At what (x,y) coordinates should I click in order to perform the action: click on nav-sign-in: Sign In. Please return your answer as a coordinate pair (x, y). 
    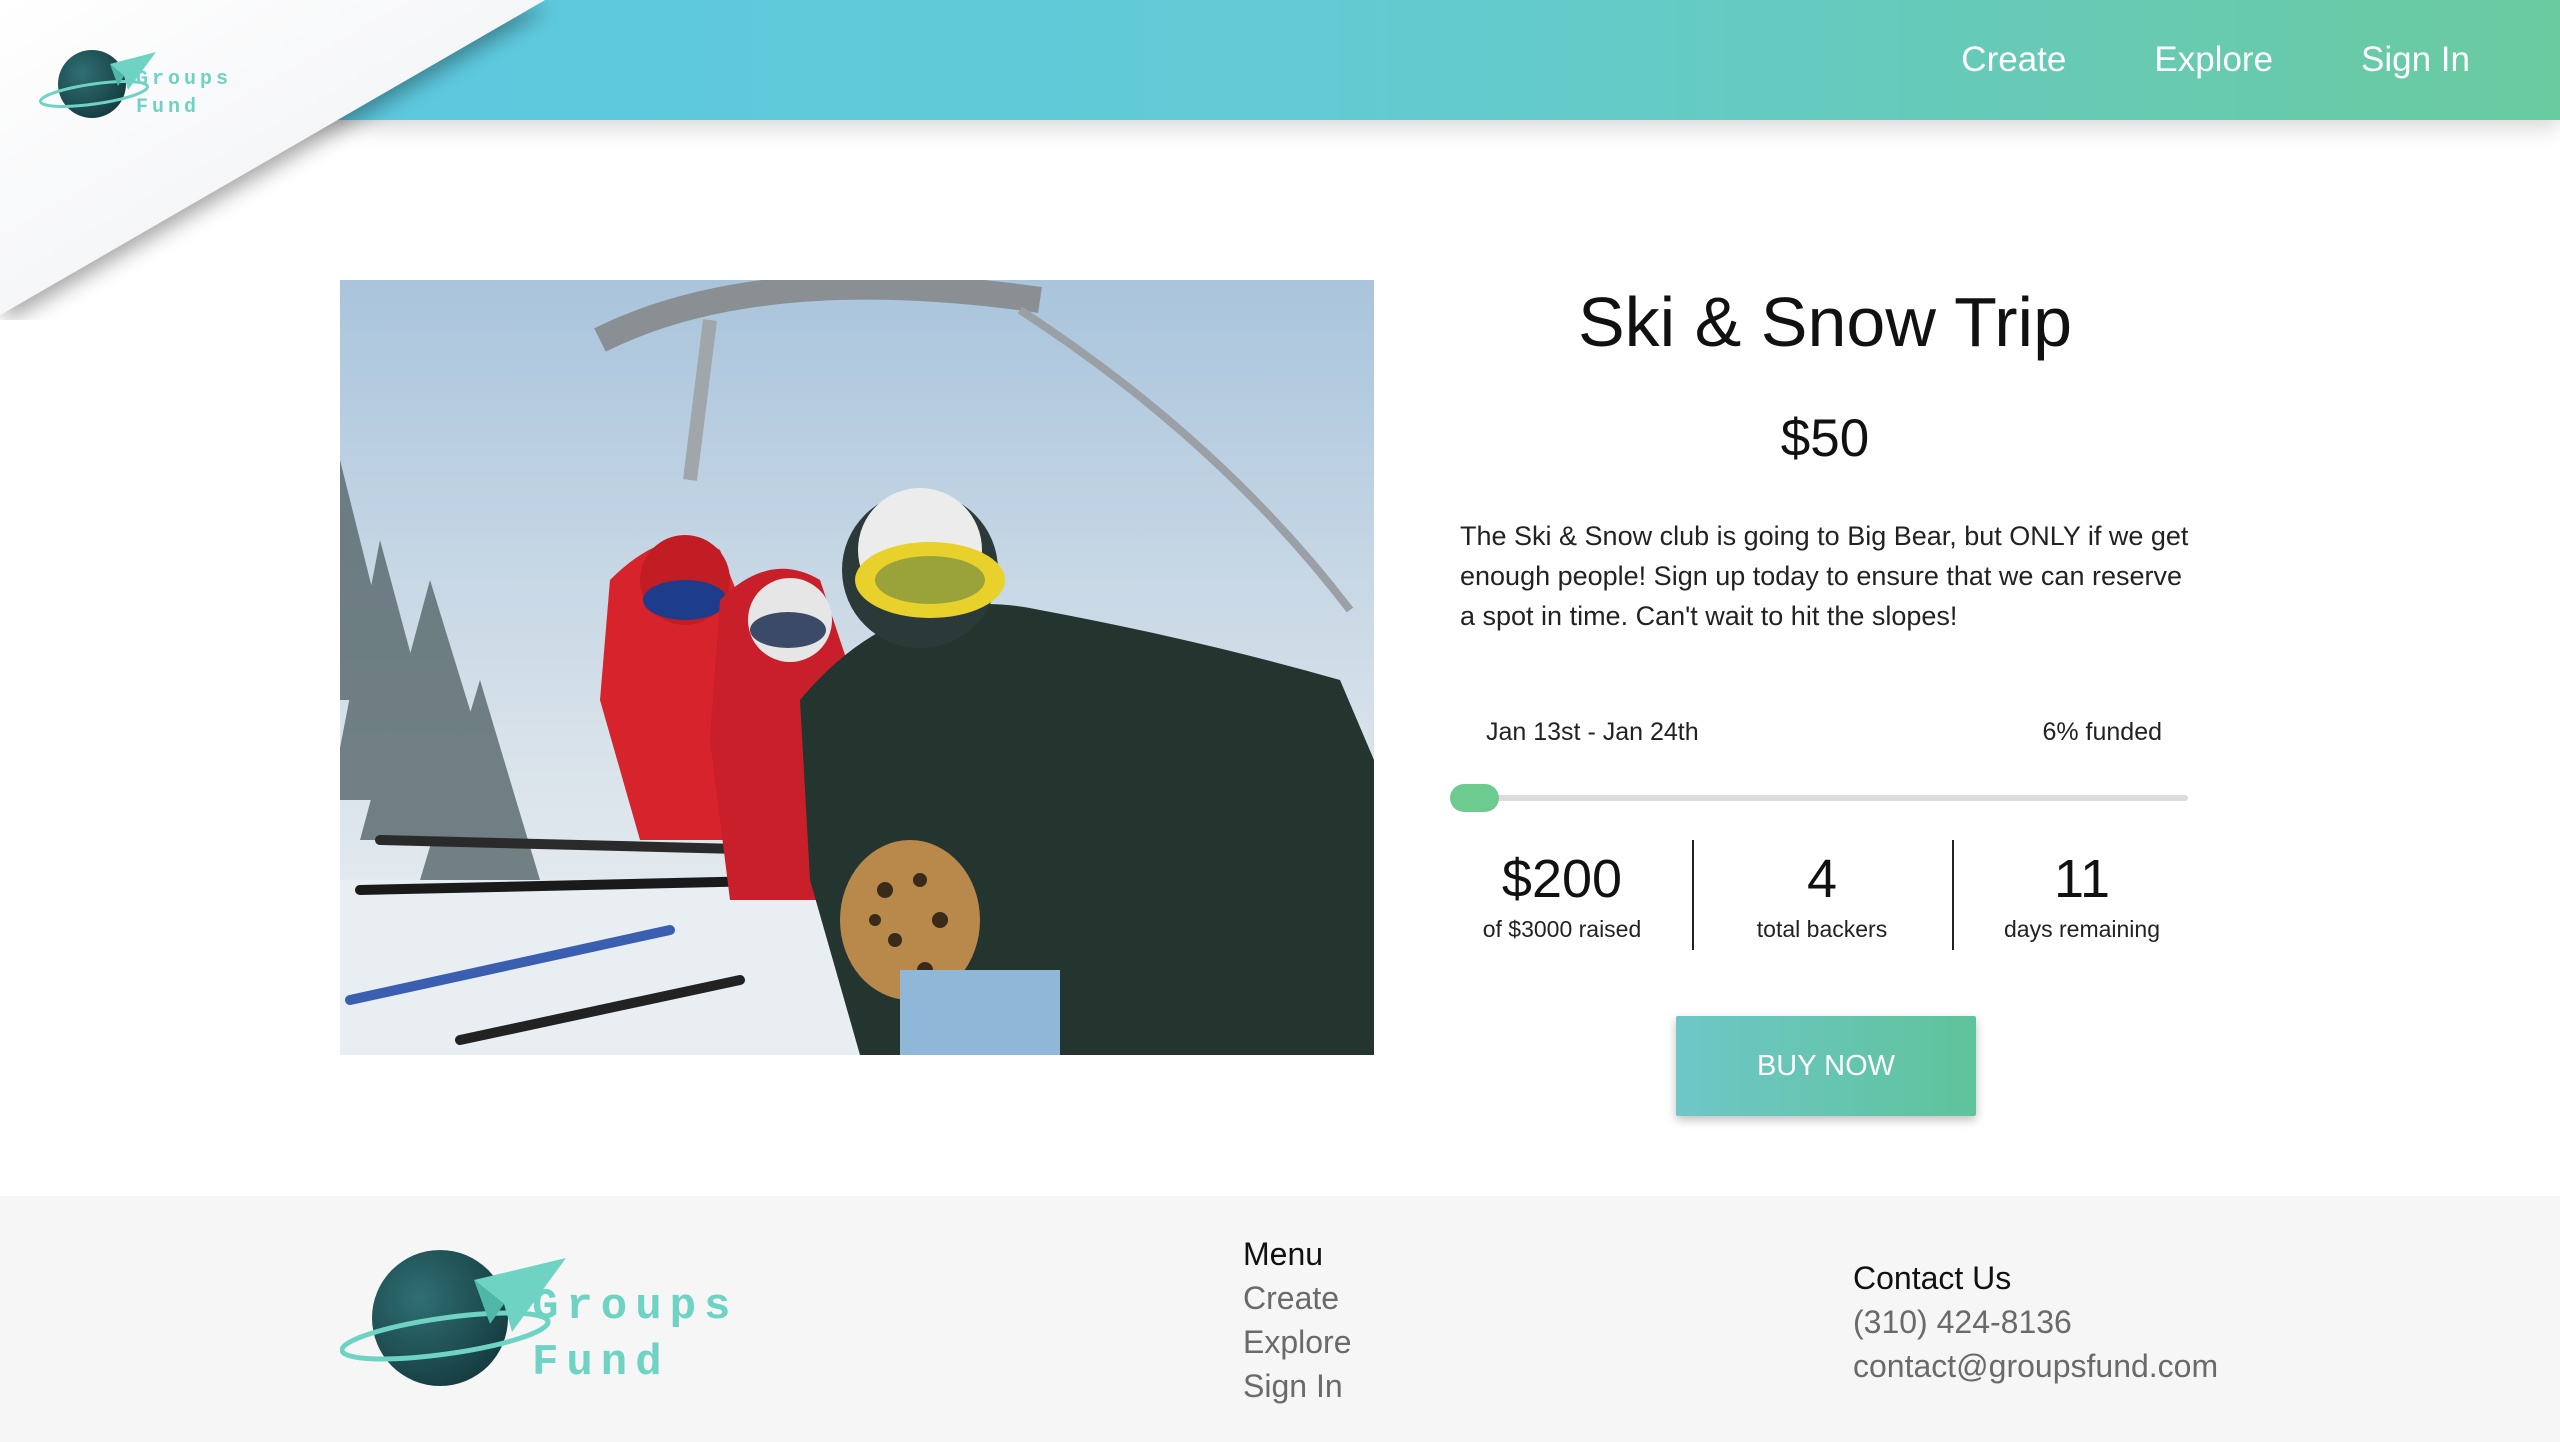
    Looking at the image, I should click on (2415, 60).